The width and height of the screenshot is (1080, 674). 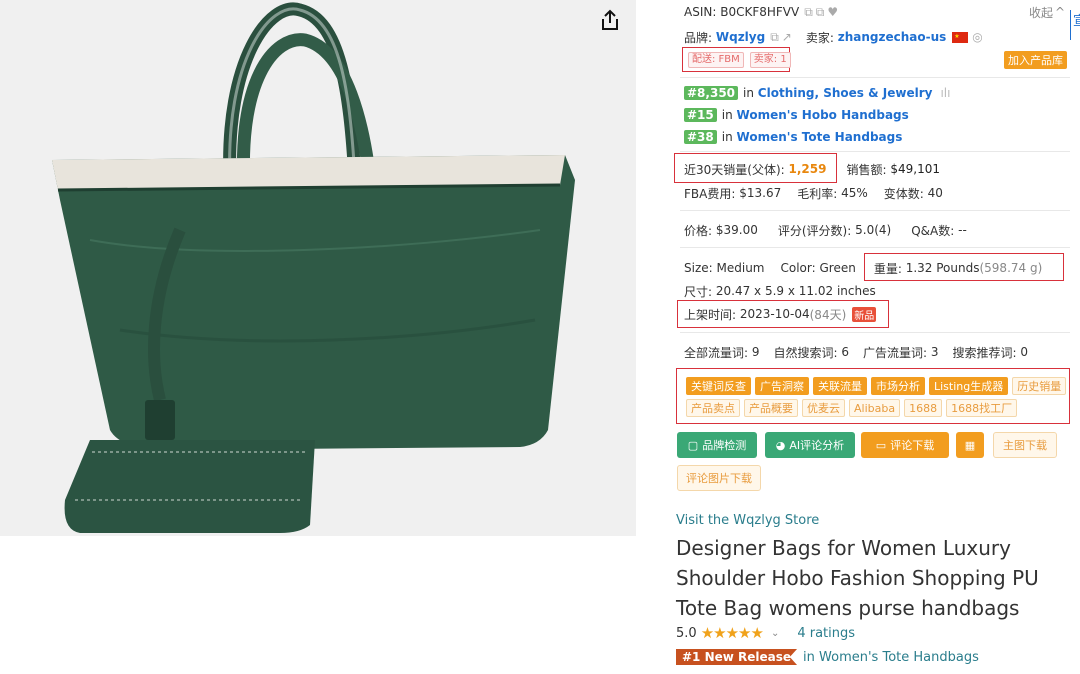 What do you see at coordinates (945, 93) in the screenshot?
I see `bar-chart-icon: ılı` at bounding box center [945, 93].